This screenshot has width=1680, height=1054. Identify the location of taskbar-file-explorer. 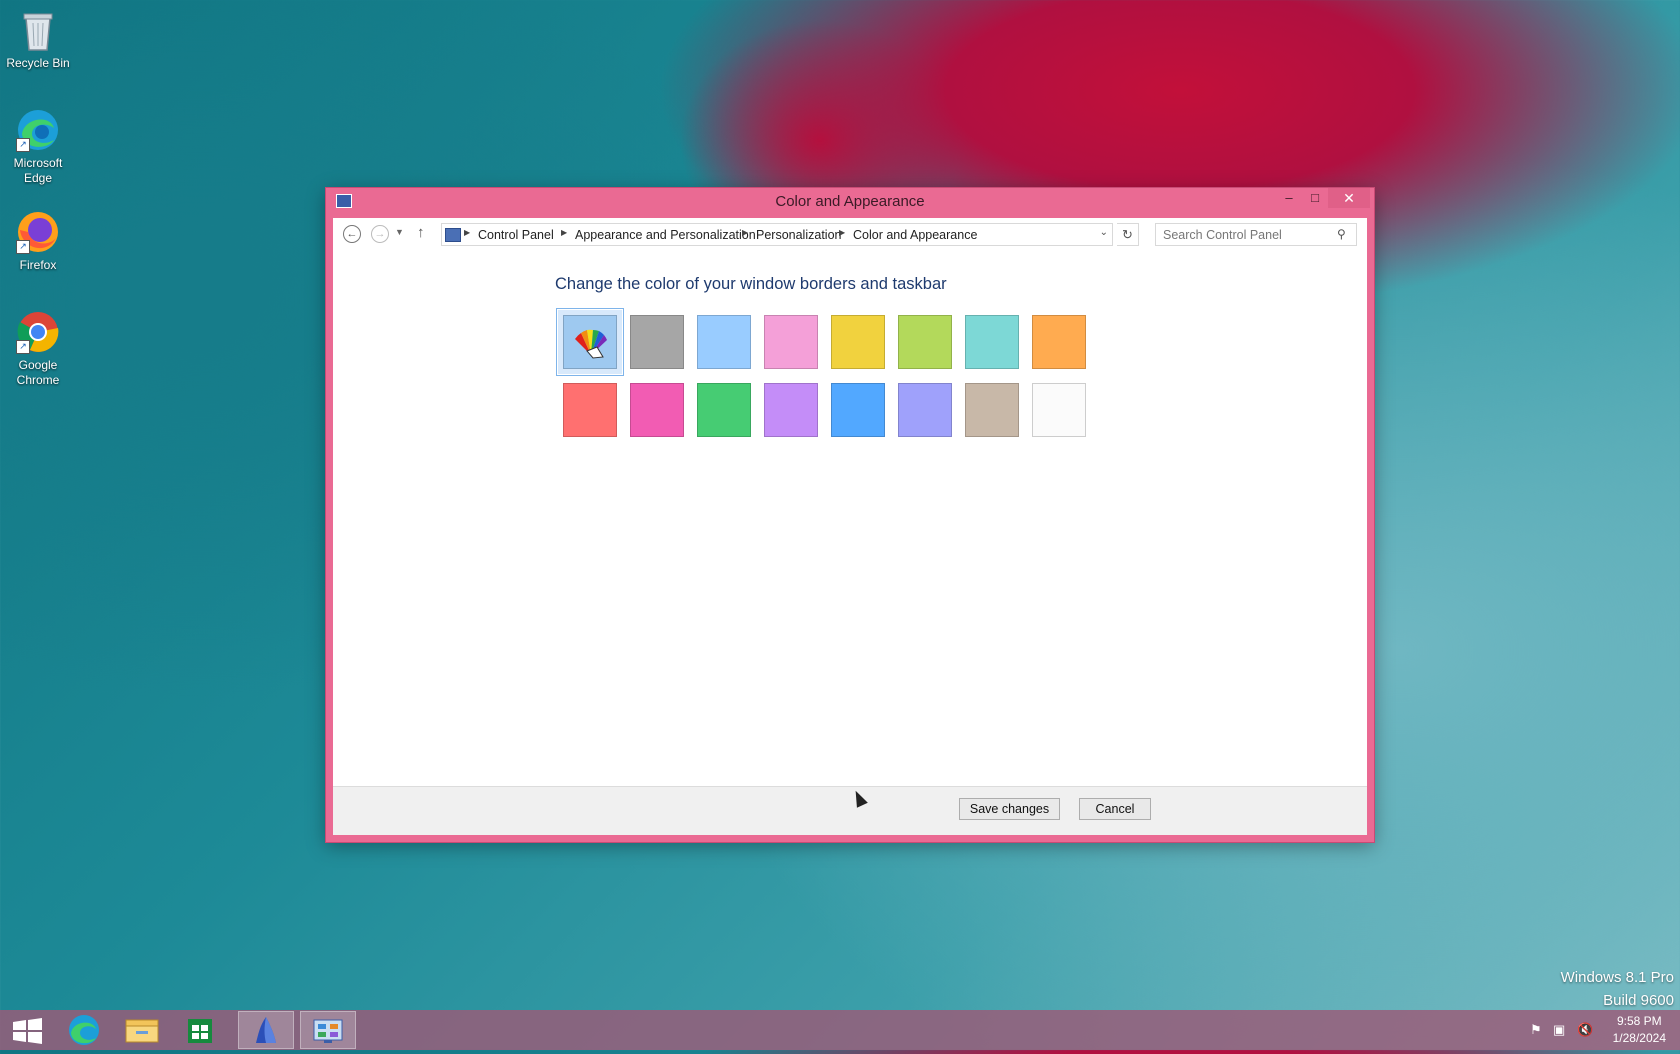
(142, 1030).